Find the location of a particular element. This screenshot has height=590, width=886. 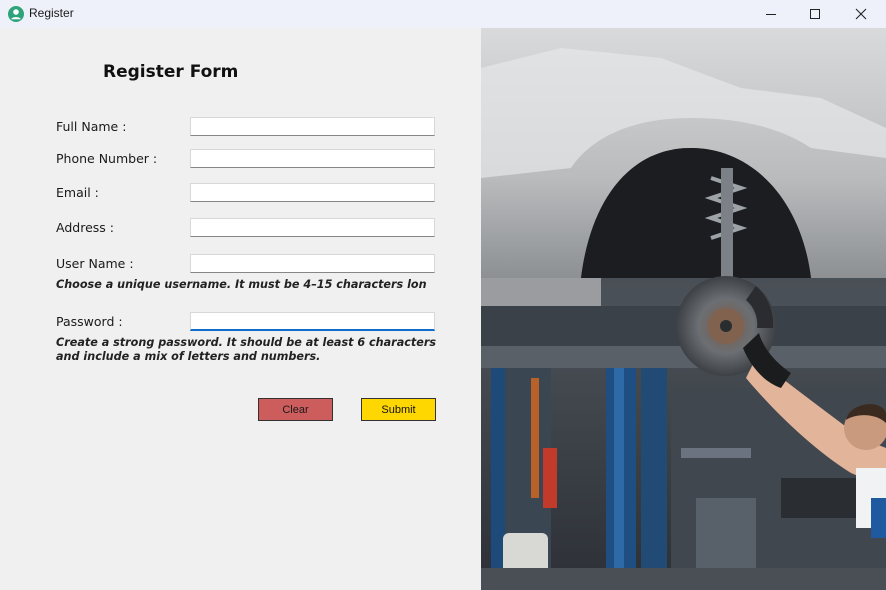

email-label: Email : is located at coordinates (77, 192).